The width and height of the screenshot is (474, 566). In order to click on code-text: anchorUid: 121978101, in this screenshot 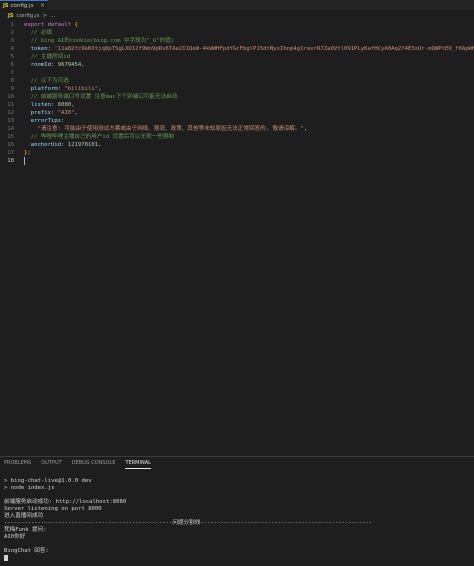, I will do `click(63, 145)`.